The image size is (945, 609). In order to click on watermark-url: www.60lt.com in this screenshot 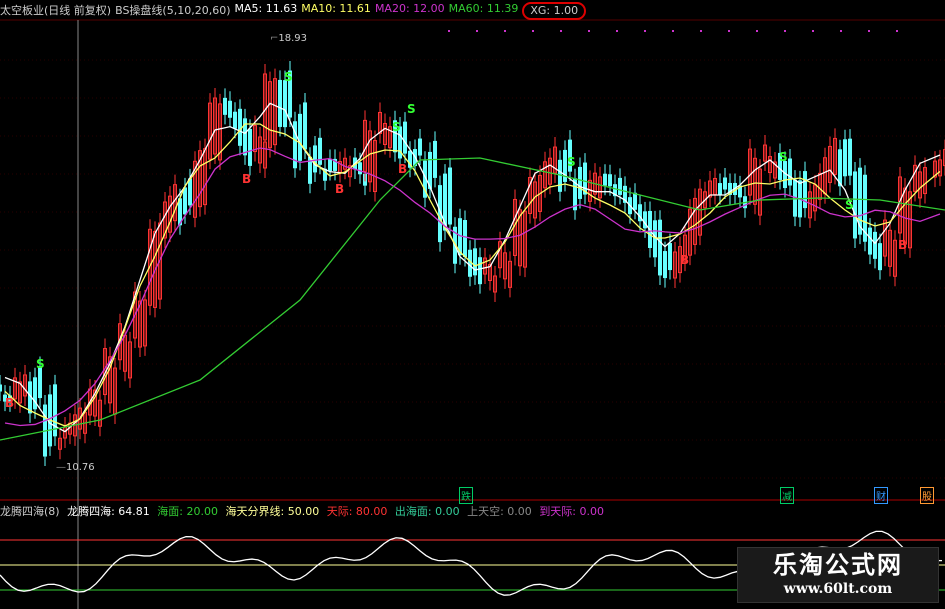, I will do `click(838, 589)`.